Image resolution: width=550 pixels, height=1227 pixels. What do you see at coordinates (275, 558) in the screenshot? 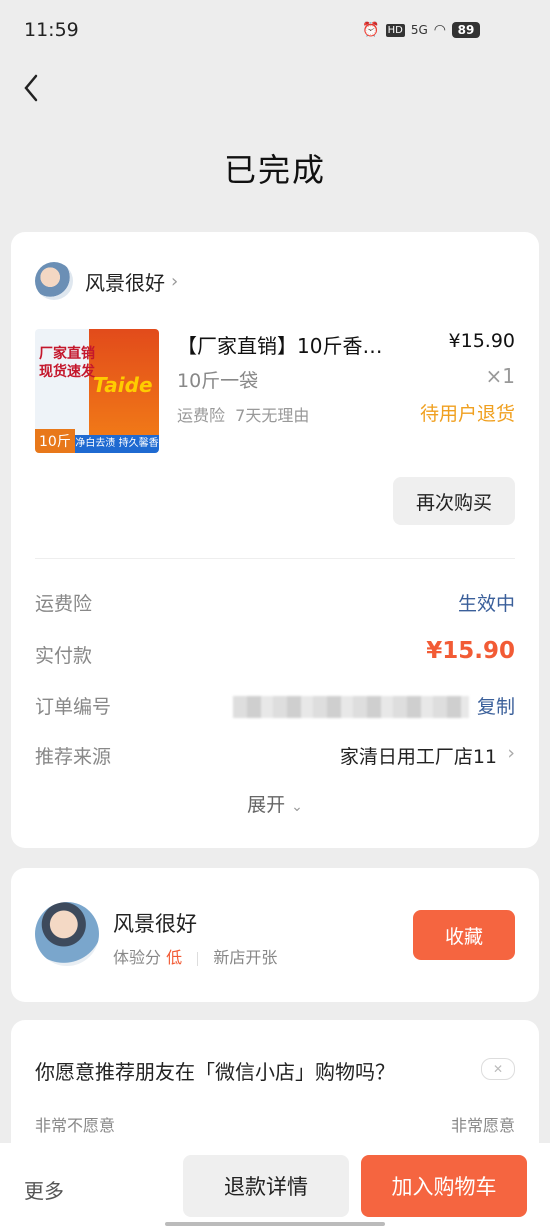
I see `divider` at bounding box center [275, 558].